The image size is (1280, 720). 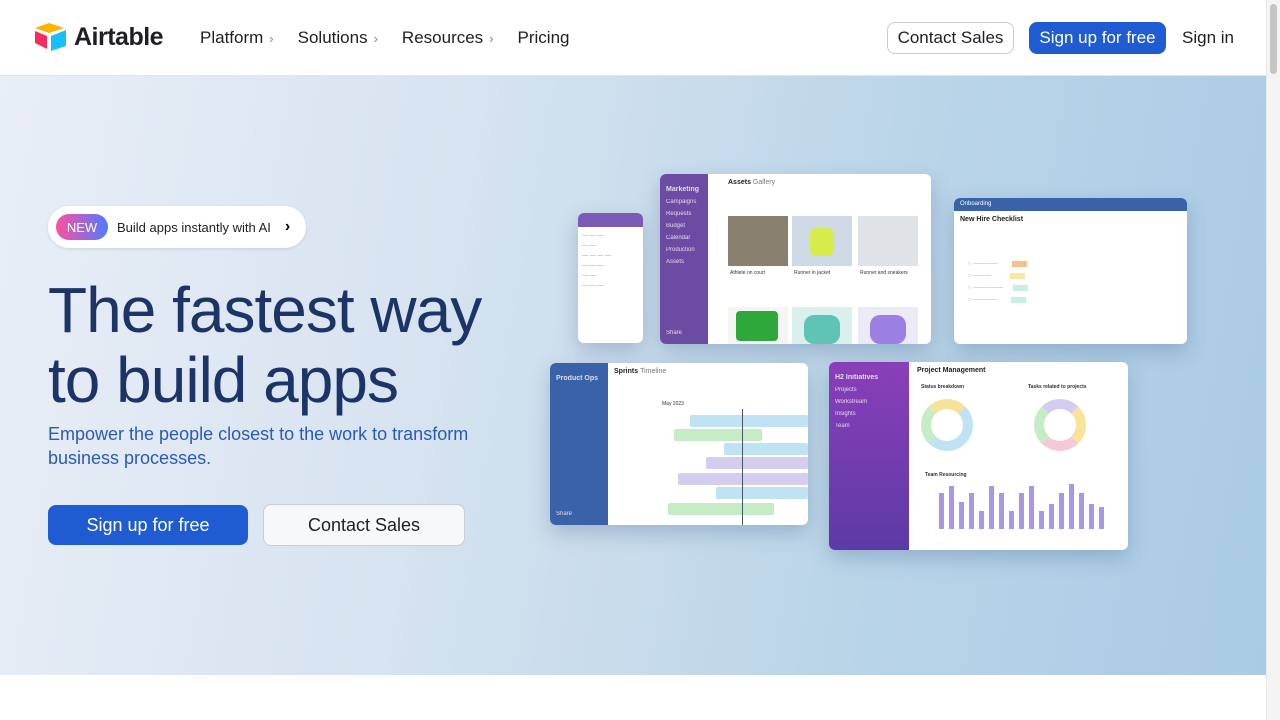 What do you see at coordinates (1273, 39) in the screenshot?
I see `scrollbar-thumb` at bounding box center [1273, 39].